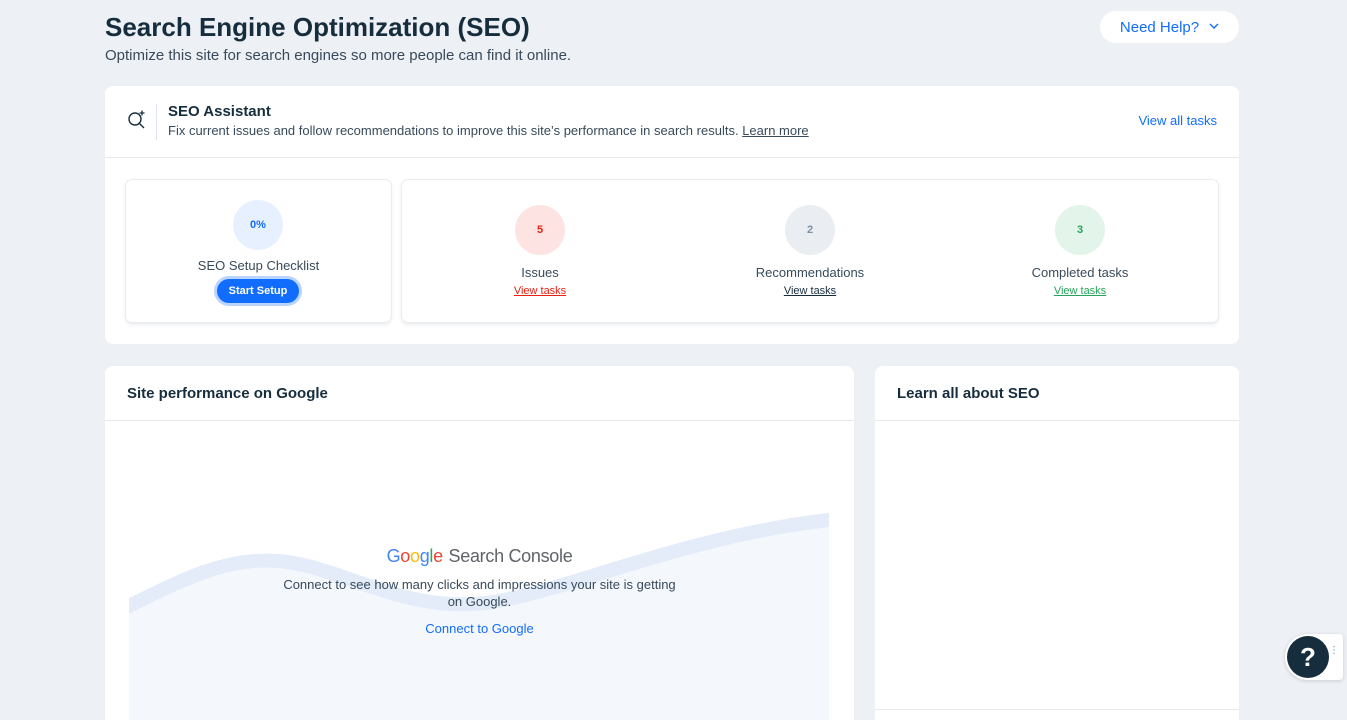 This screenshot has height=720, width=1347. I want to click on learn-seo-card: Learn all about SEO, so click(1057, 543).